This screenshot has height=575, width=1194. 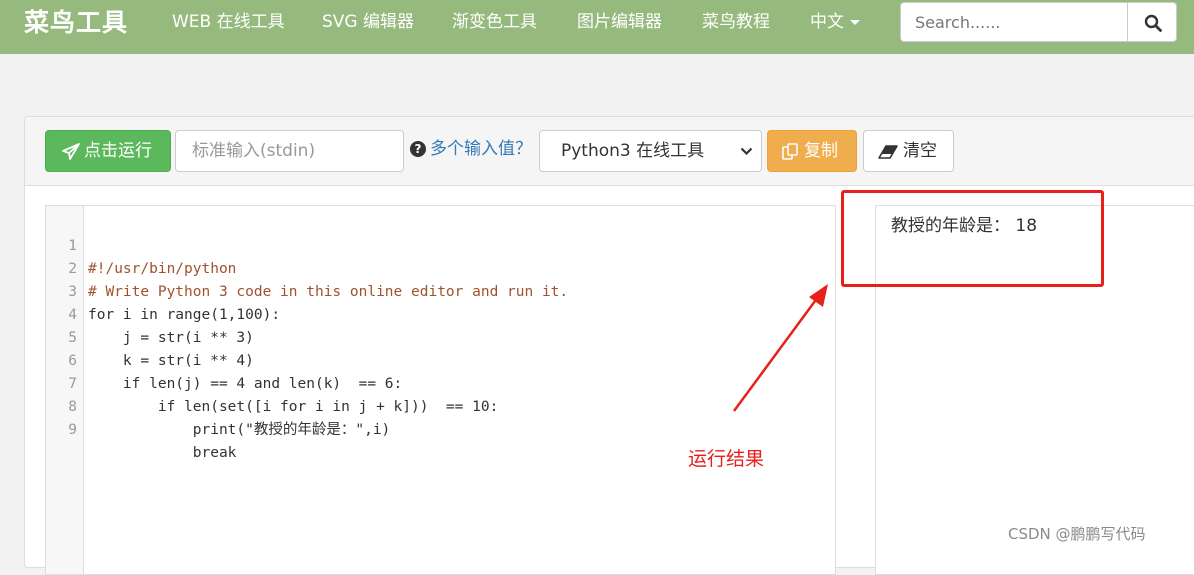 I want to click on toolbar: 点击运行 ? 多个输入值？ Python3 在线工具 复制 清空, so click(x=609, y=151).